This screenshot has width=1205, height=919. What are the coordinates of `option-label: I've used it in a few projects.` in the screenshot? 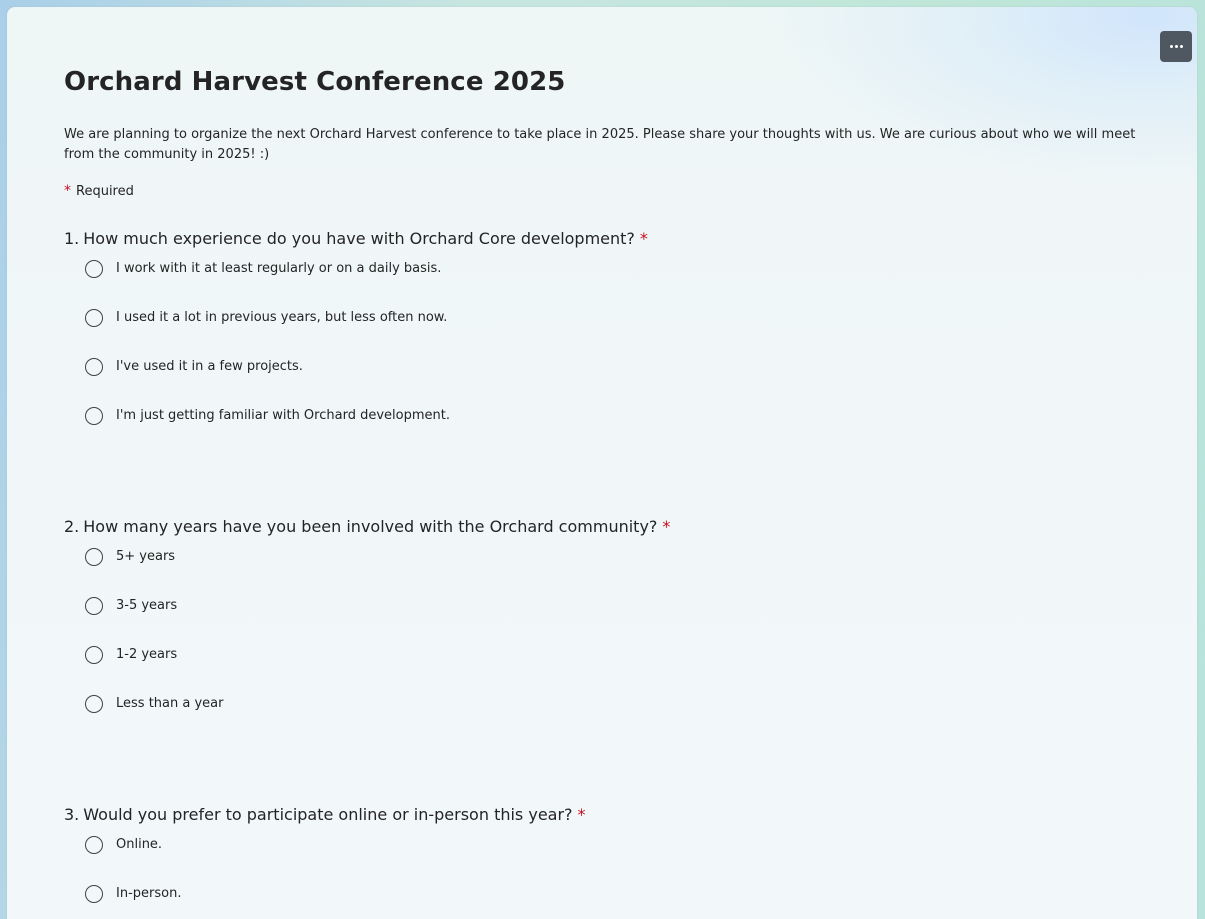 It's located at (209, 366).